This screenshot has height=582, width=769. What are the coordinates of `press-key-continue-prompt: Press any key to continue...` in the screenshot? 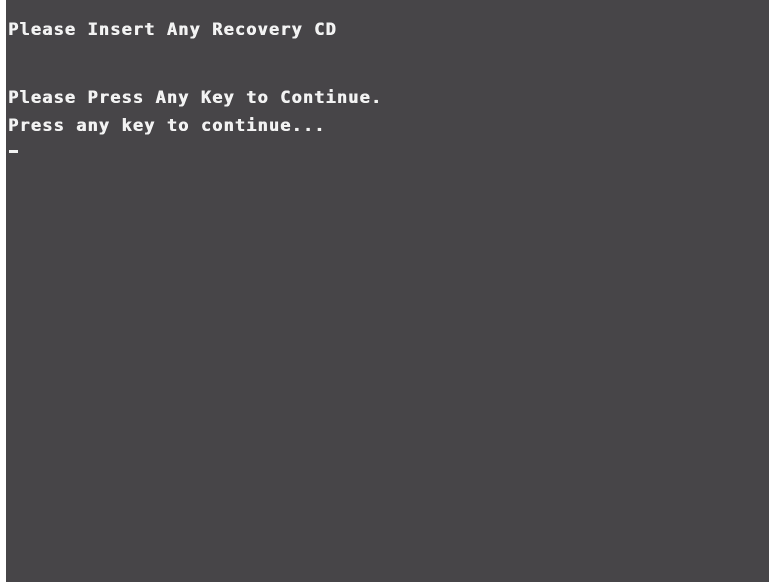 It's located at (167, 126).